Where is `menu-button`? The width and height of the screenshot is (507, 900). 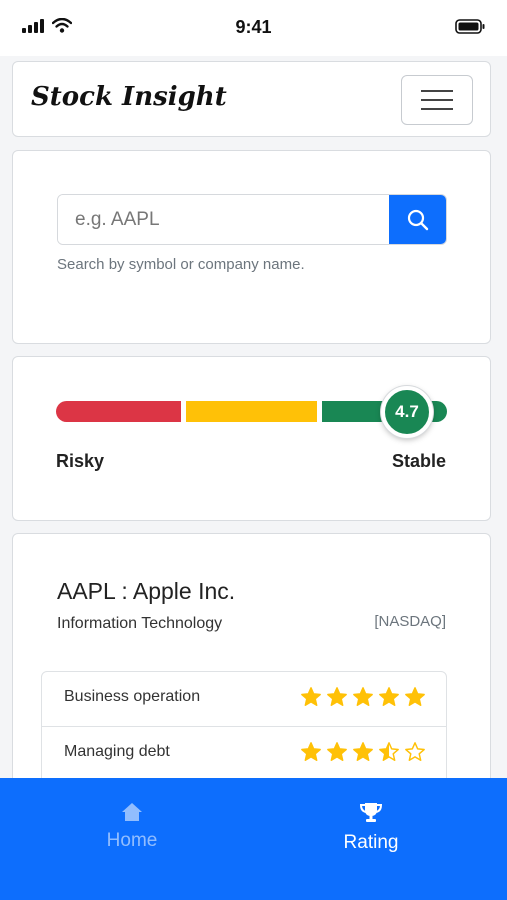
menu-button is located at coordinates (437, 100).